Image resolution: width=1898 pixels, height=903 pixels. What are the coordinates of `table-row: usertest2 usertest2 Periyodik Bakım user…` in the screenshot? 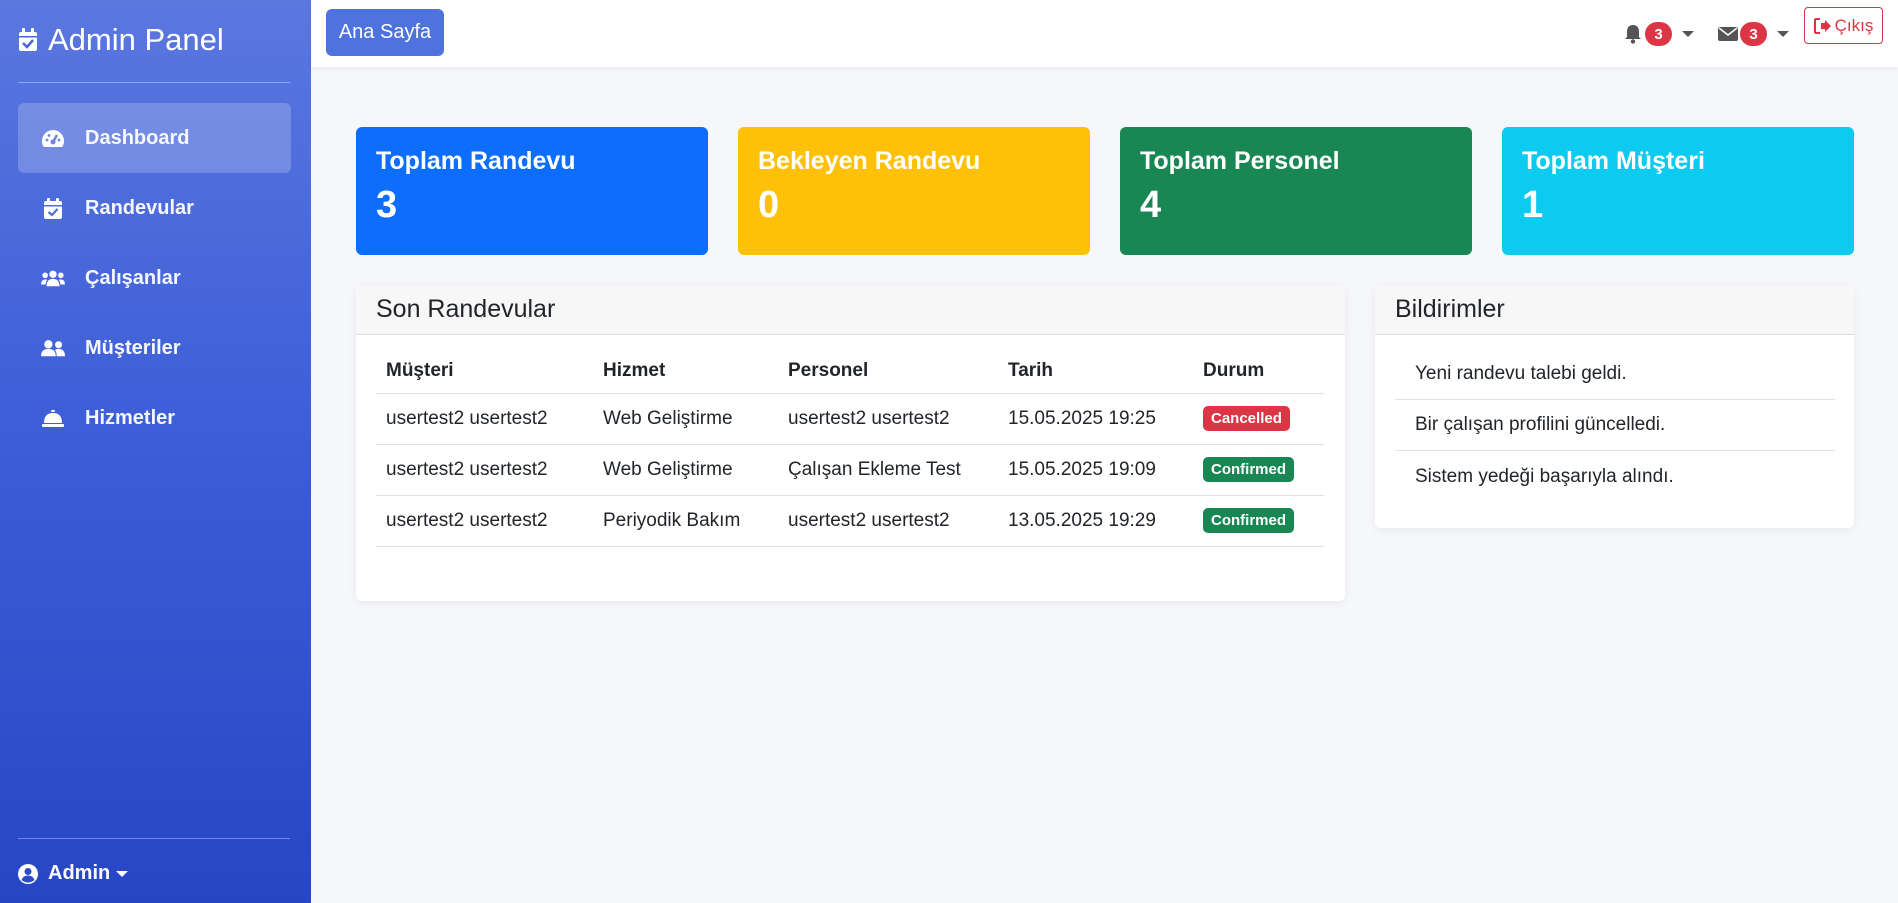 It's located at (850, 521).